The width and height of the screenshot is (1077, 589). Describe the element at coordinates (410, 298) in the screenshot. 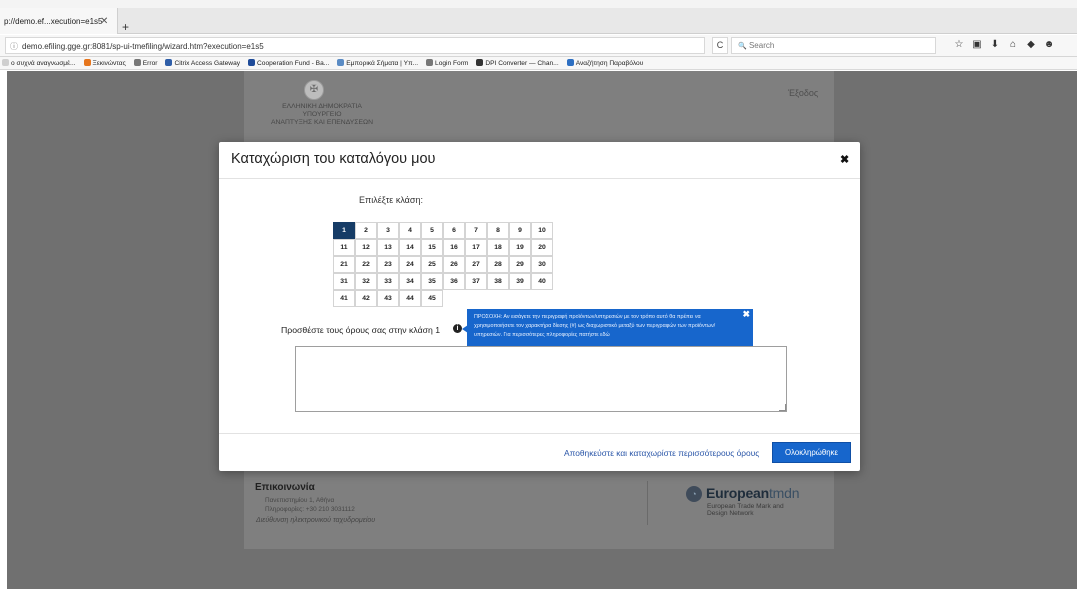

I see `class-cell-44: 44` at that location.